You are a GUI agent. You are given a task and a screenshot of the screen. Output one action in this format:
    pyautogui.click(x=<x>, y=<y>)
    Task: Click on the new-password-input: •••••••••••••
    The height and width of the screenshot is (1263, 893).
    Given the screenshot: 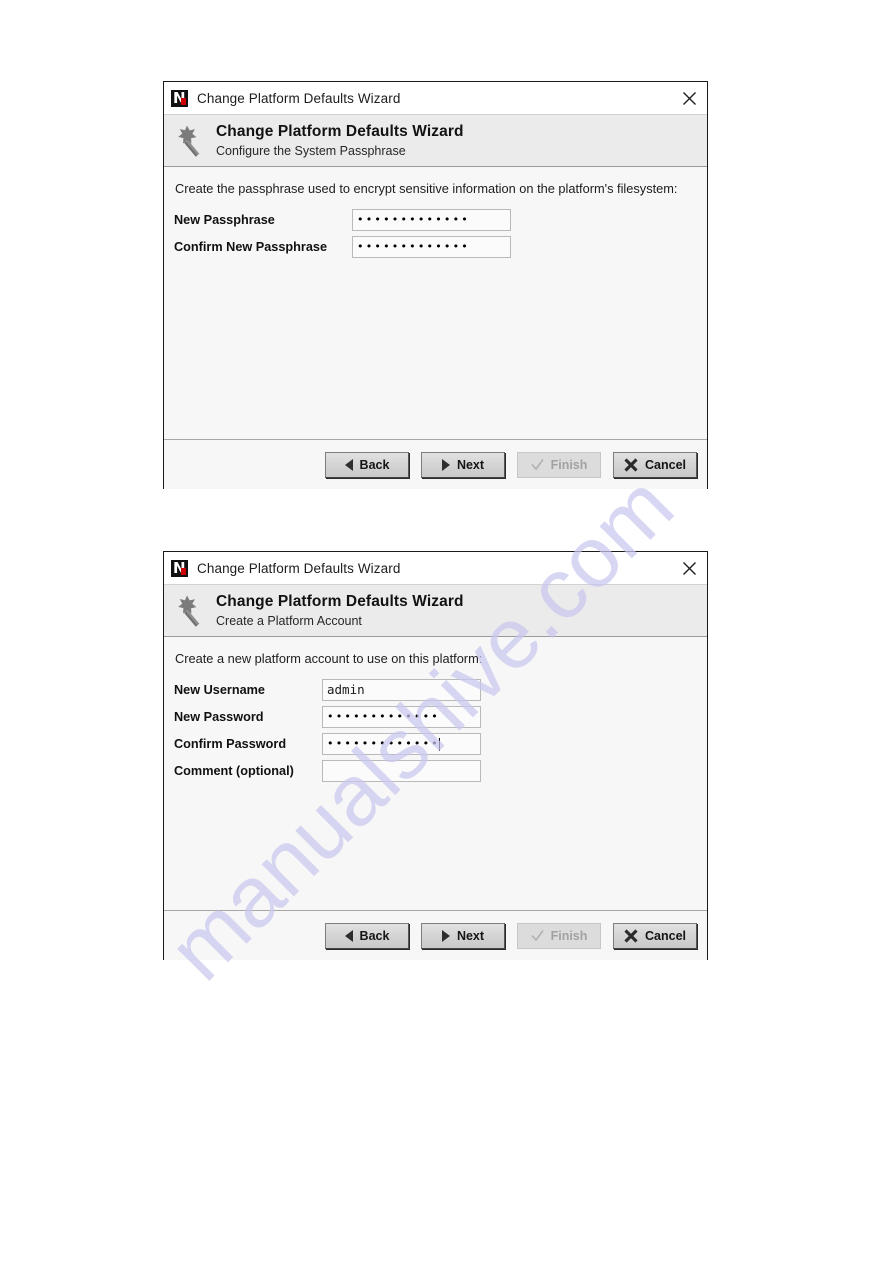 What is the action you would take?
    pyautogui.click(x=401, y=717)
    